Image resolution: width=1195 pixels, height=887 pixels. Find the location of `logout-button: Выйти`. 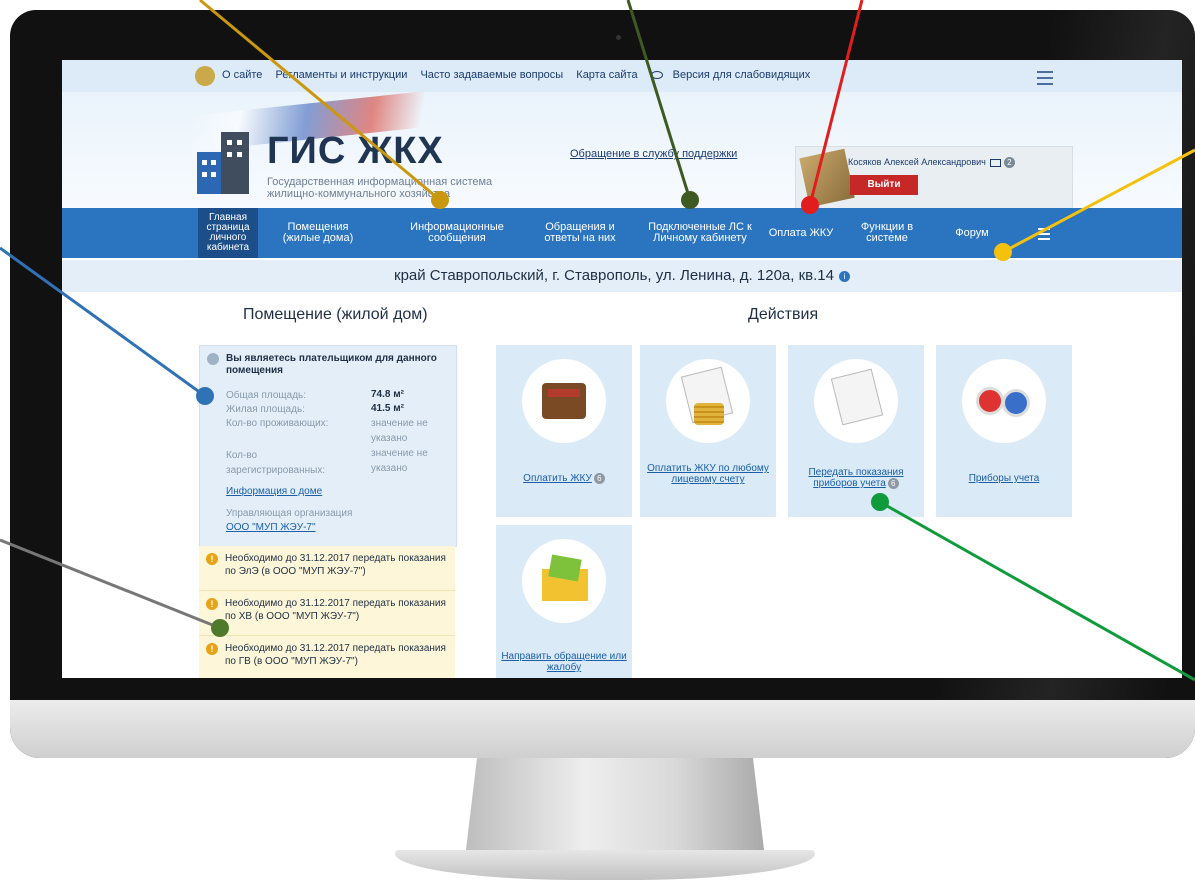

logout-button: Выйти is located at coordinates (884, 185).